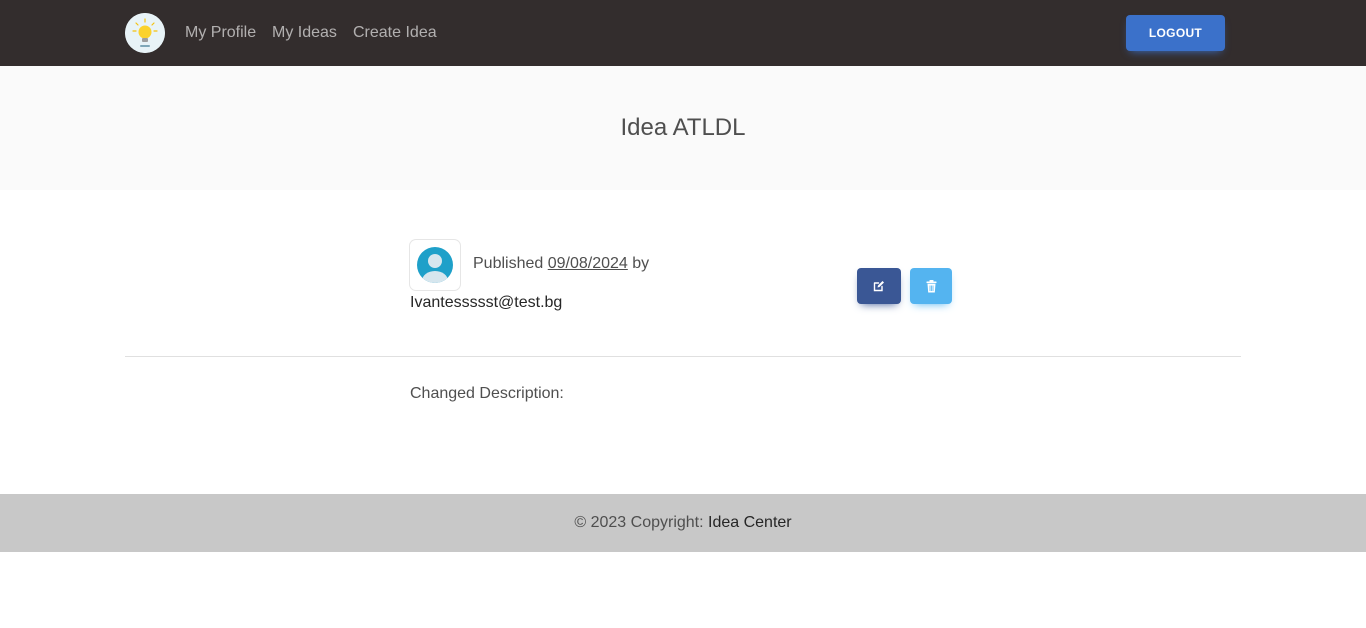  I want to click on trash-icon, so click(931, 285).